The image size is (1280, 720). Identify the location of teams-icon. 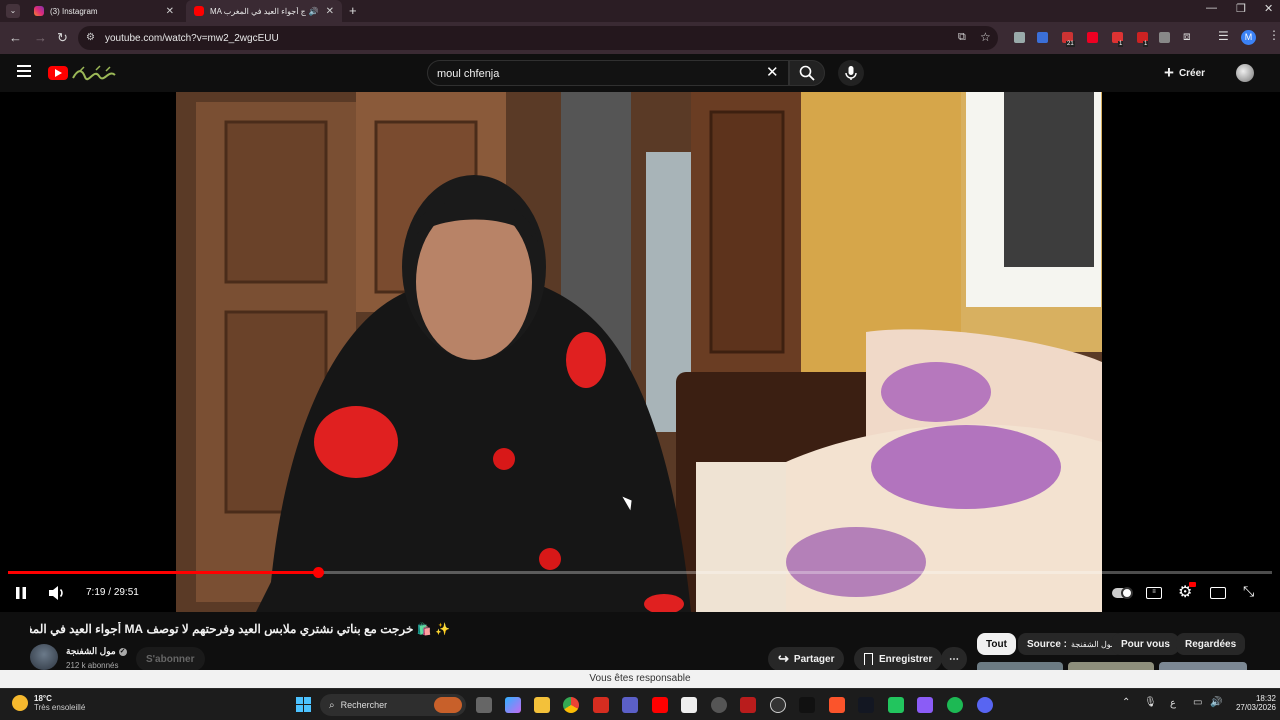
(630, 705).